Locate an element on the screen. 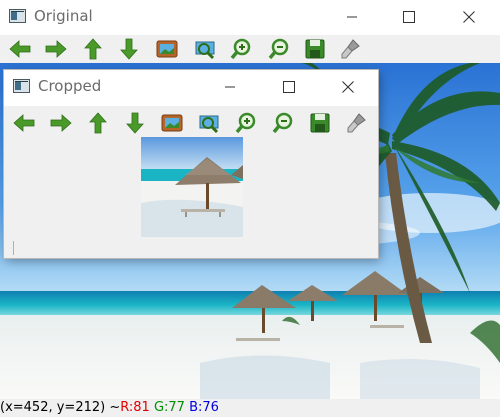  cropped-zoom-out-button is located at coordinates (283, 123).